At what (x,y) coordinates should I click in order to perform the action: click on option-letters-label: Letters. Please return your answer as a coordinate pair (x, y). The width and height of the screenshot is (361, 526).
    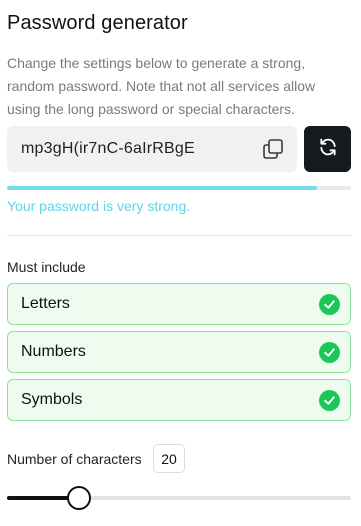
    Looking at the image, I should click on (45, 303).